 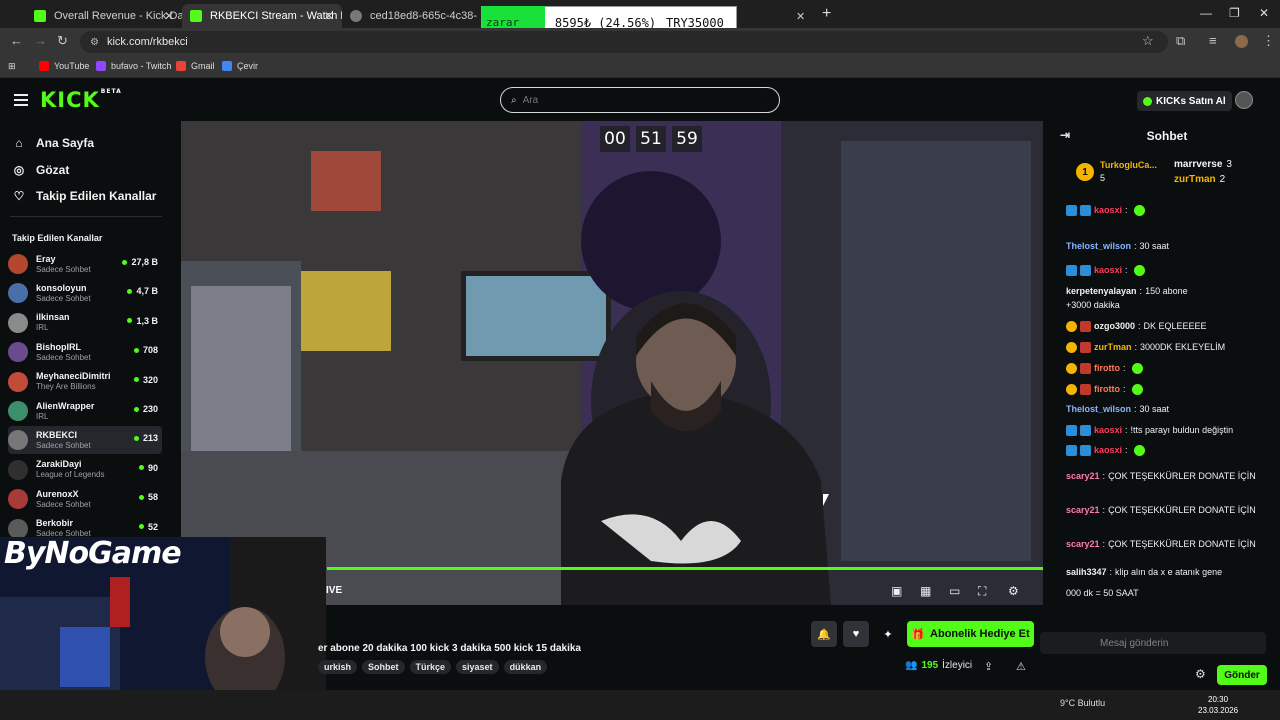 I want to click on followed-channel-item: ilkinsan IRL 1,3 B, so click(x=85, y=323).